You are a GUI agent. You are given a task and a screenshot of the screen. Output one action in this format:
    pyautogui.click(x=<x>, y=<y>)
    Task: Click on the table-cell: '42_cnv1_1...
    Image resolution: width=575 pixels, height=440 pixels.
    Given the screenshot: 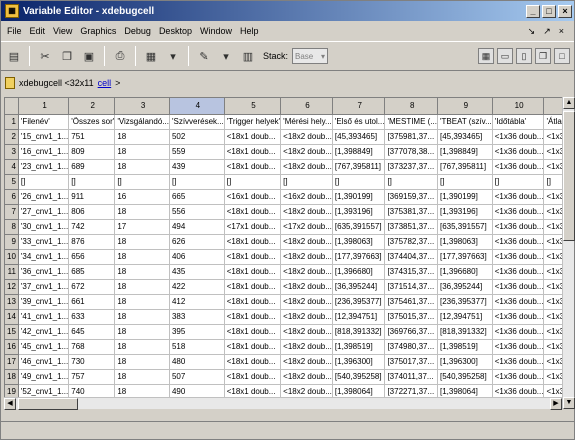 What is the action you would take?
    pyautogui.click(x=44, y=332)
    